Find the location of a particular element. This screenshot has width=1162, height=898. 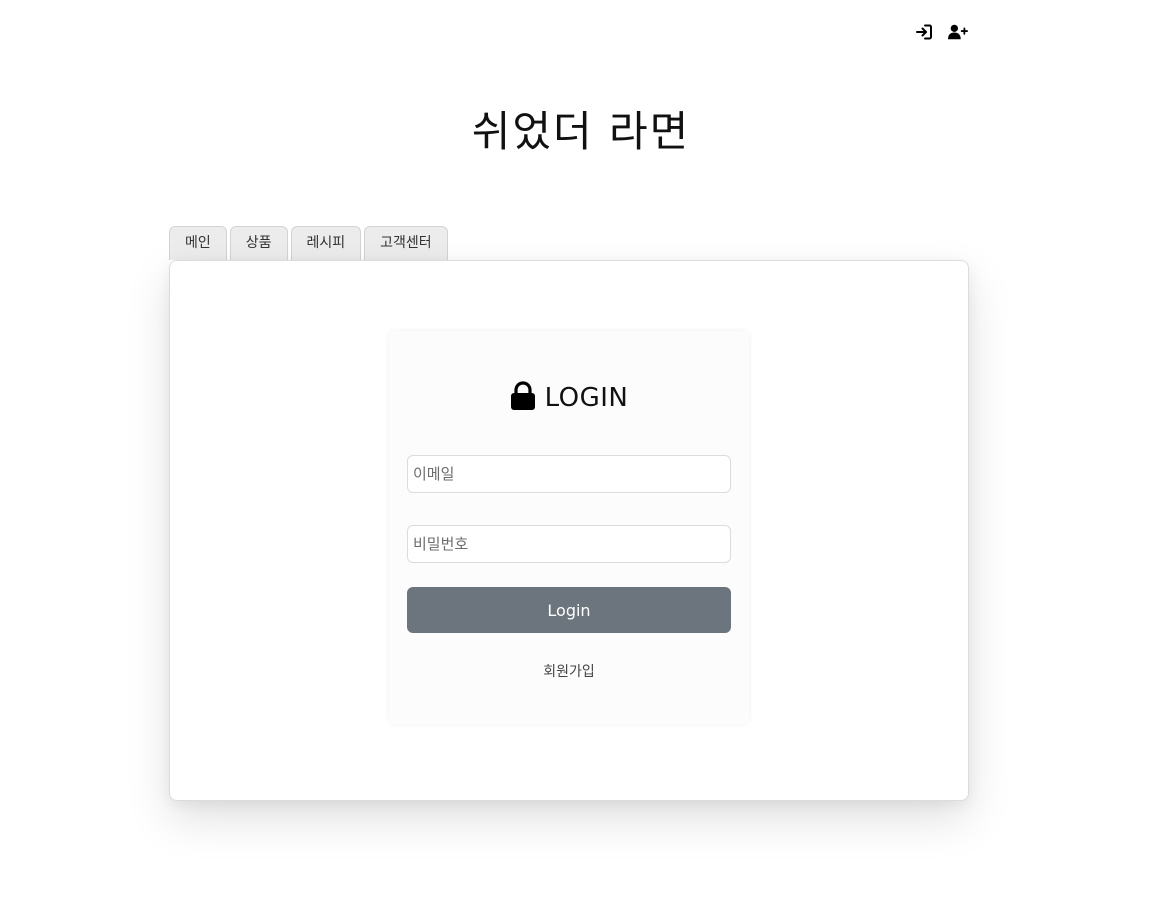

user-plus-icon is located at coordinates (958, 32).